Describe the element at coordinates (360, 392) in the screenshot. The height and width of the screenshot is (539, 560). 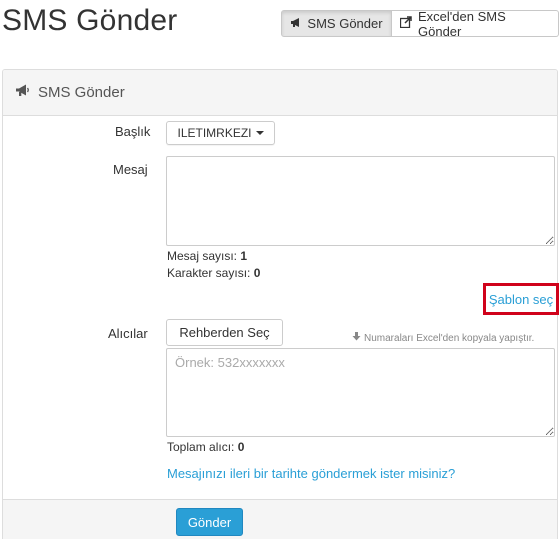
I see `alicilar-textarea` at that location.